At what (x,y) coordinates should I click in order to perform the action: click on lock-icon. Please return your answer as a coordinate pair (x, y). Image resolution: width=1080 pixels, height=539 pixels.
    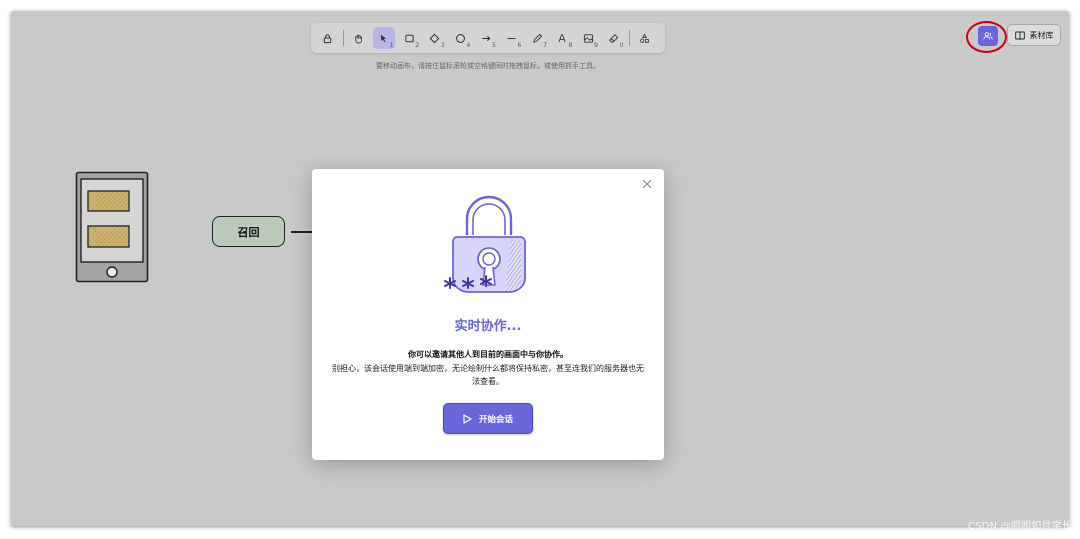
    Looking at the image, I should click on (328, 38).